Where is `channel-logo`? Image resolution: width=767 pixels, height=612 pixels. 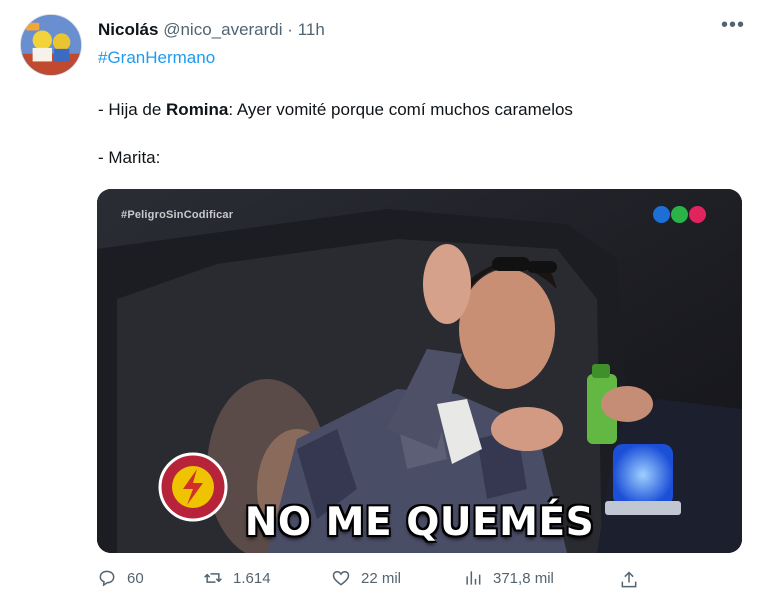 channel-logo is located at coordinates (679, 214).